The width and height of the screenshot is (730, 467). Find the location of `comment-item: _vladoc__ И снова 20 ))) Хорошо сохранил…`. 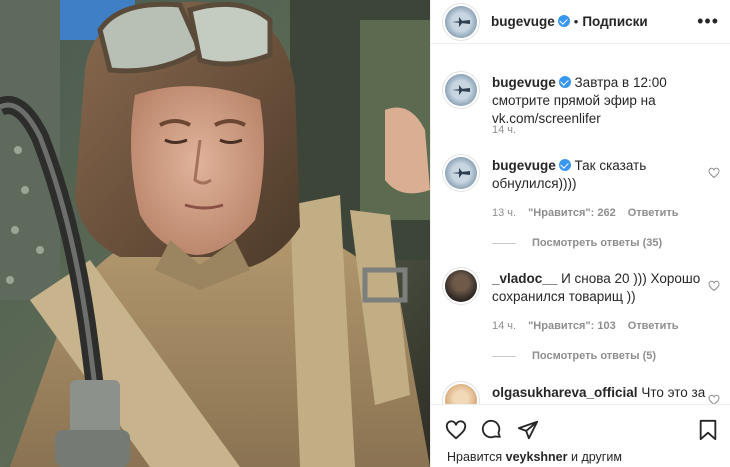

comment-item: _vladoc__ И снова 20 ))) Хорошо сохранил… is located at coordinates (582, 320).